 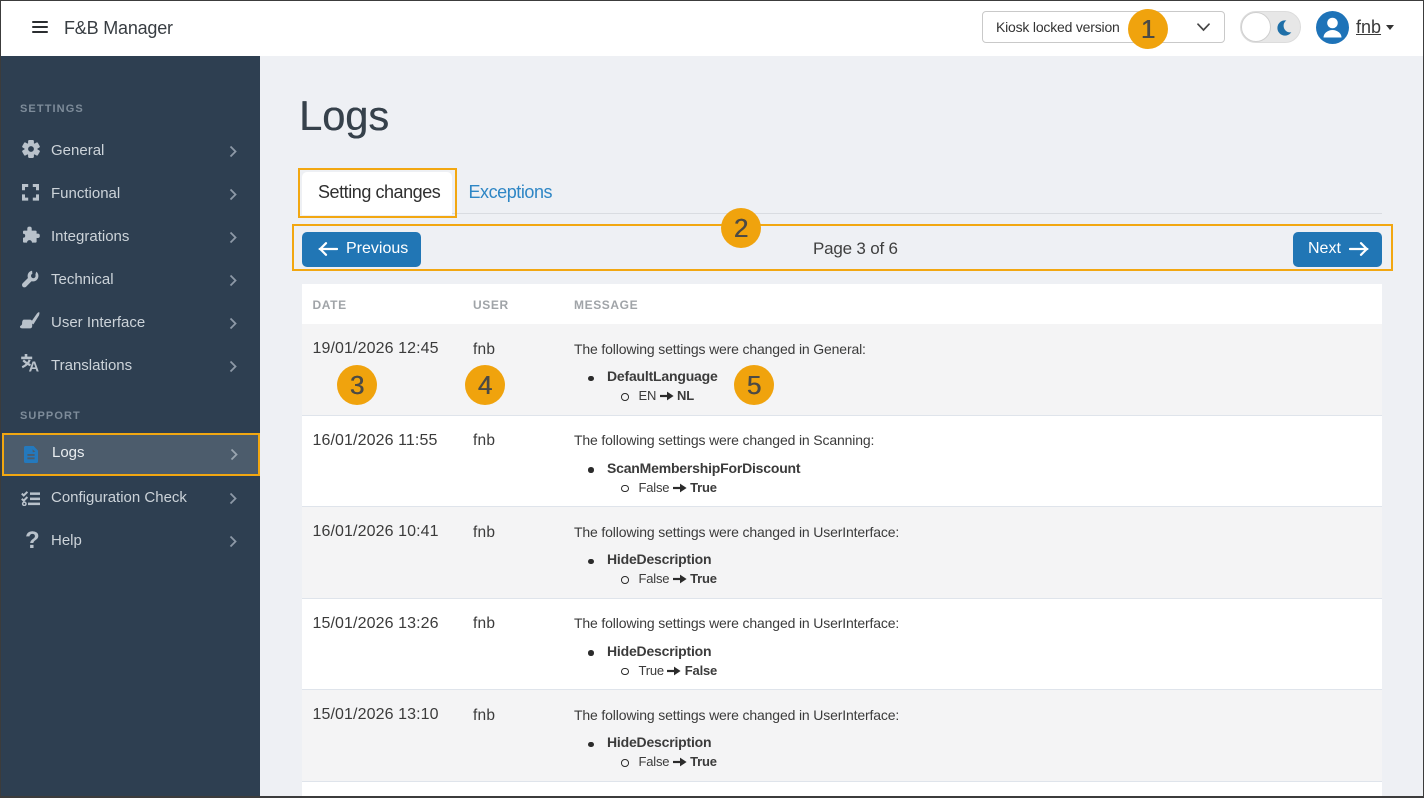 I want to click on svg-text: A, so click(x=33, y=365).